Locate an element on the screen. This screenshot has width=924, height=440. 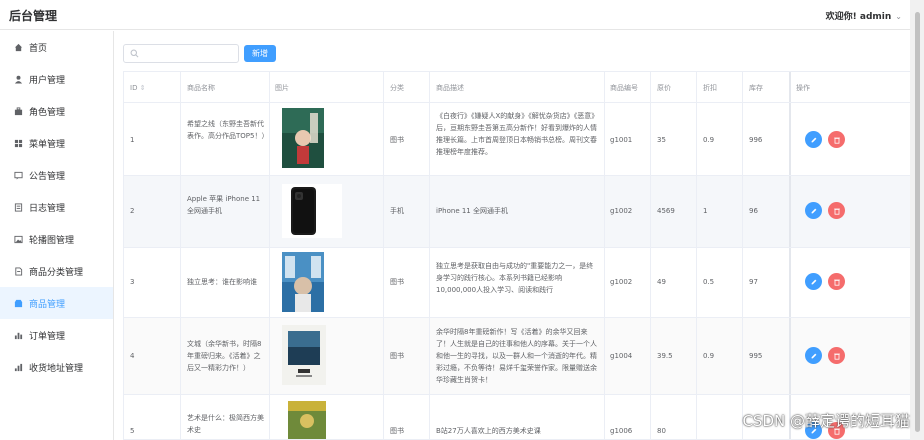
cell-desc: B站27万人喜欢上的西方美术史课 is located at coordinates (488, 431).